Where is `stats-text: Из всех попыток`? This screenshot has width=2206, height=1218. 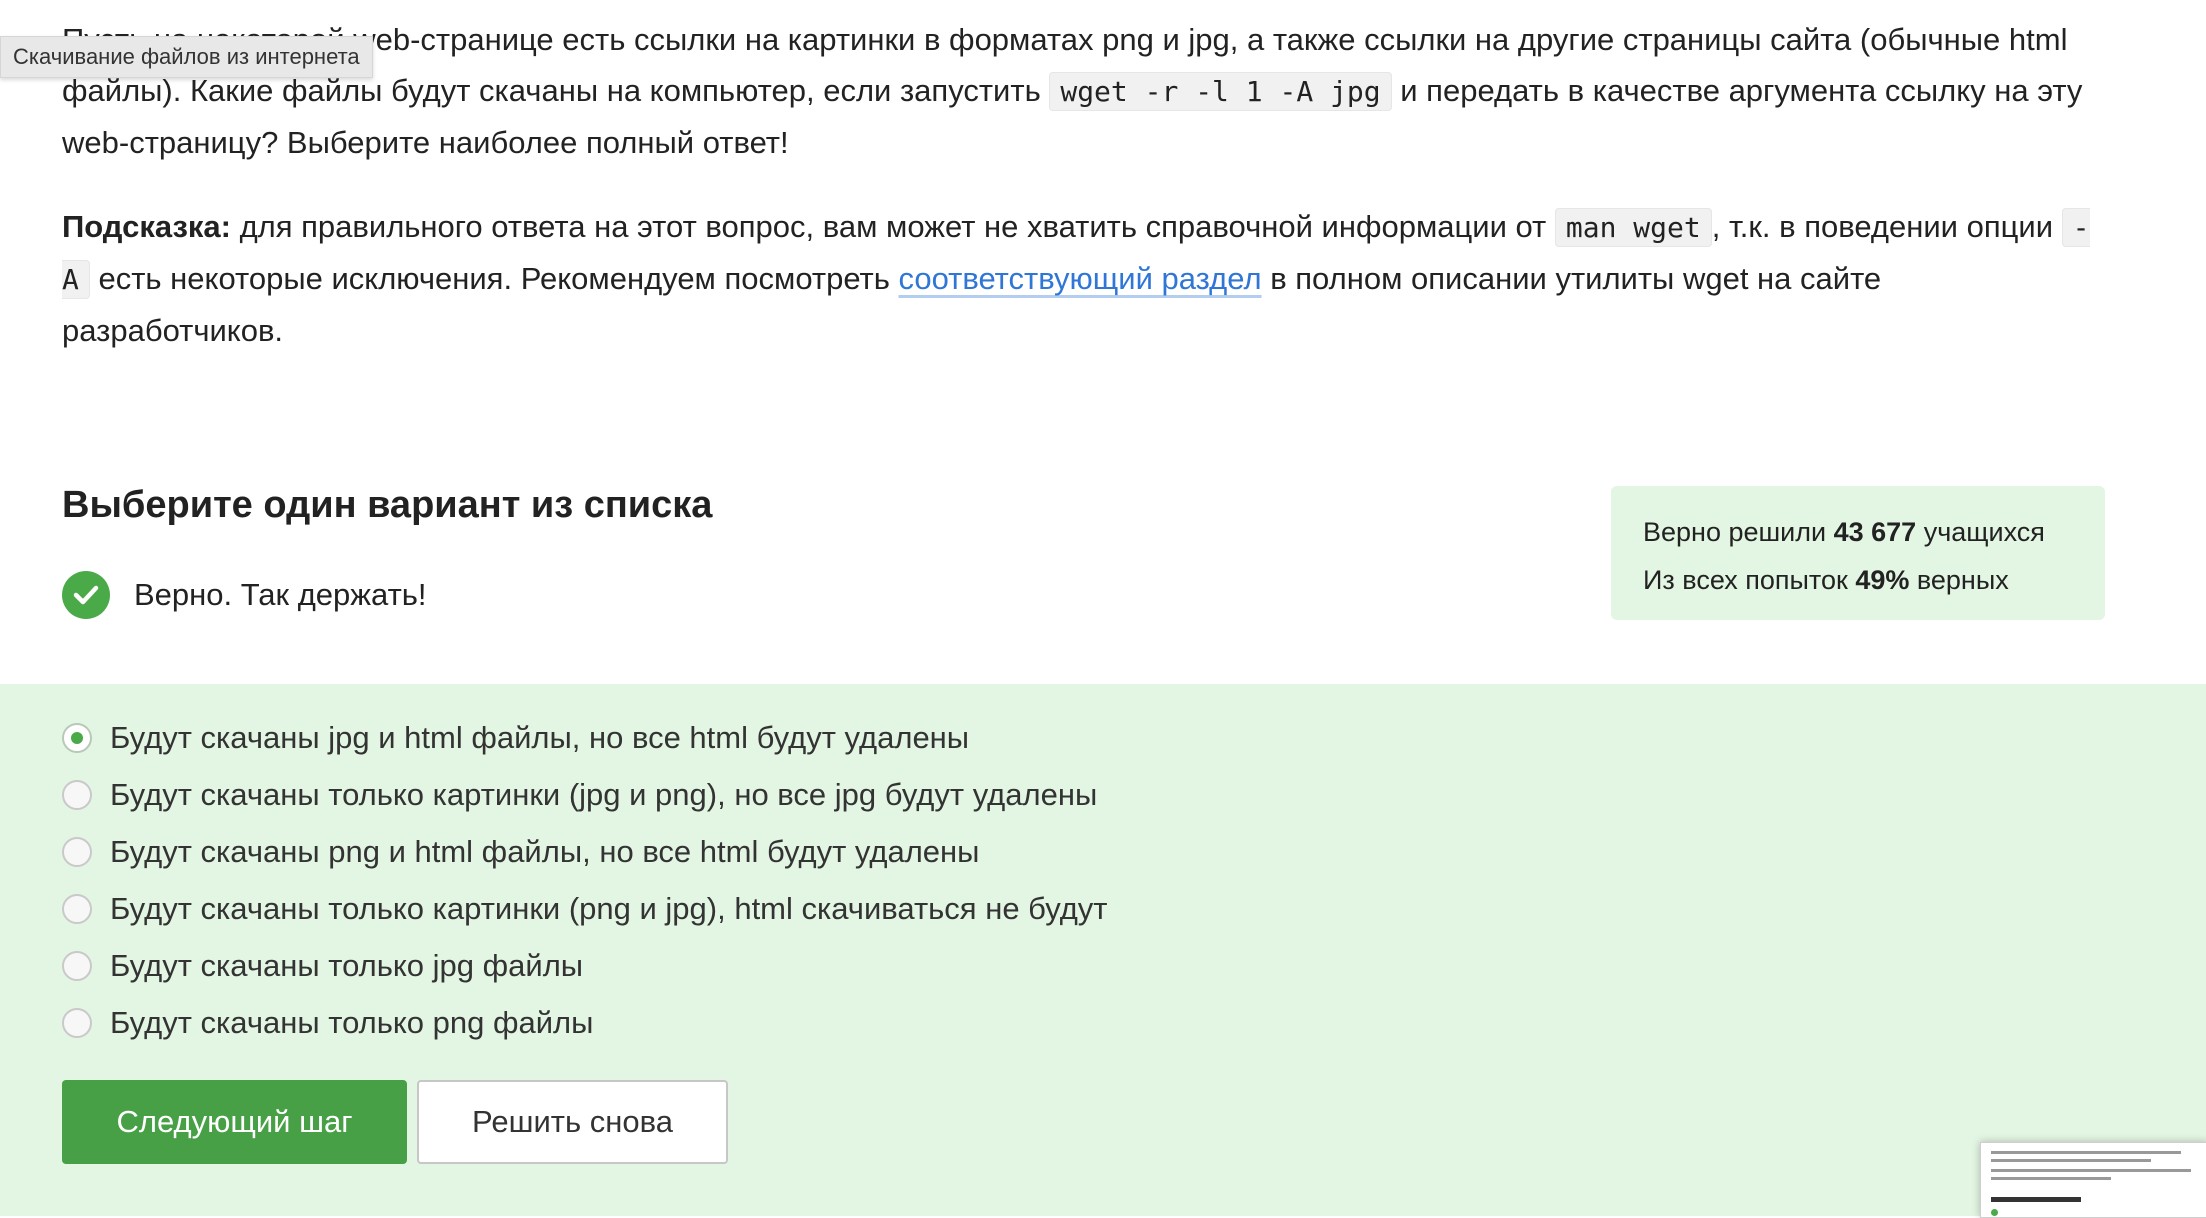
stats-text: Из всех попыток is located at coordinates (1749, 580).